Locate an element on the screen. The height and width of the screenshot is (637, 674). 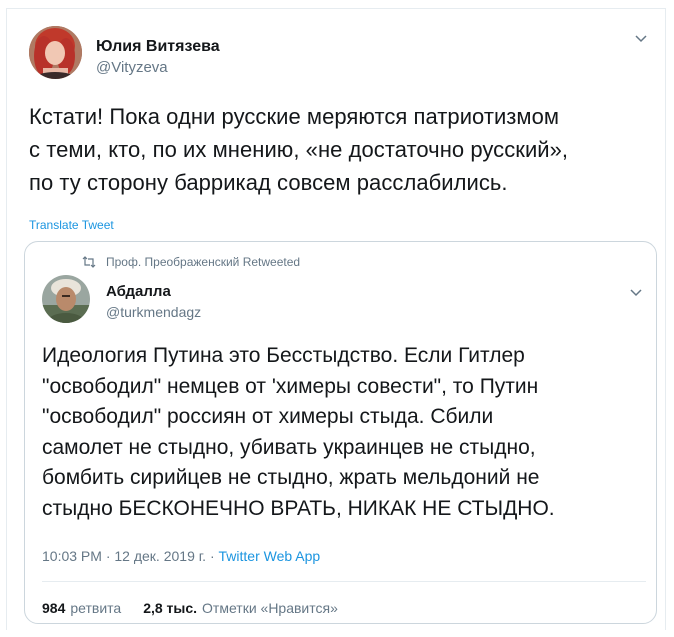
retweeted-by-text: Проф. Преображенский Retweeted is located at coordinates (203, 262).